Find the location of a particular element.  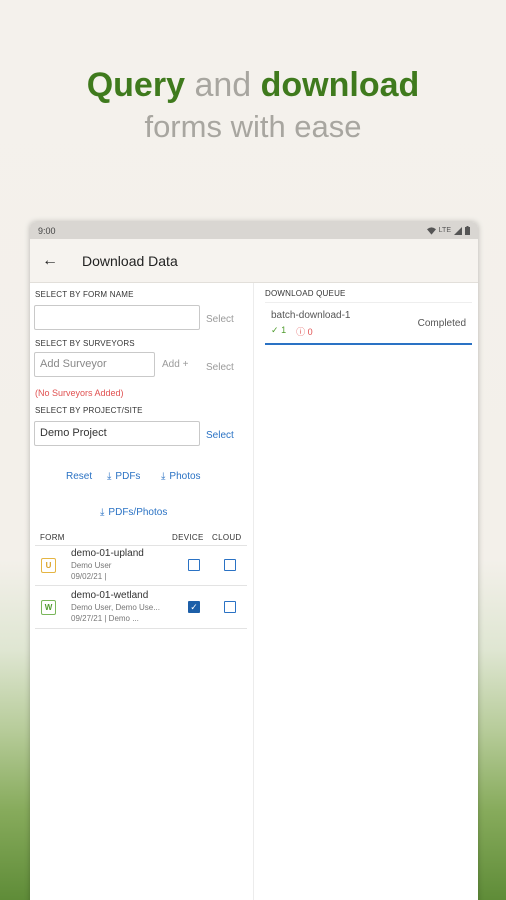

form-select-button: Select is located at coordinates (220, 319).